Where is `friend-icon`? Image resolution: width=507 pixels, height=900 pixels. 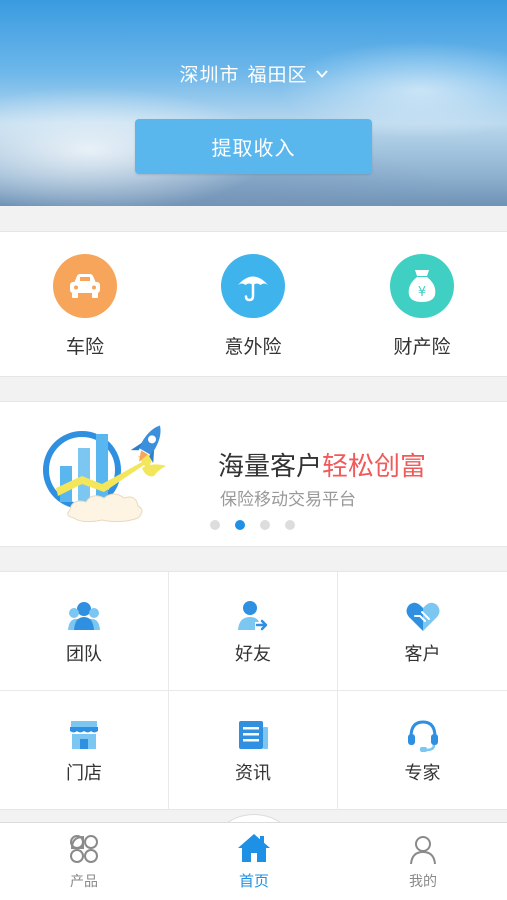
friend-icon is located at coordinates (253, 616).